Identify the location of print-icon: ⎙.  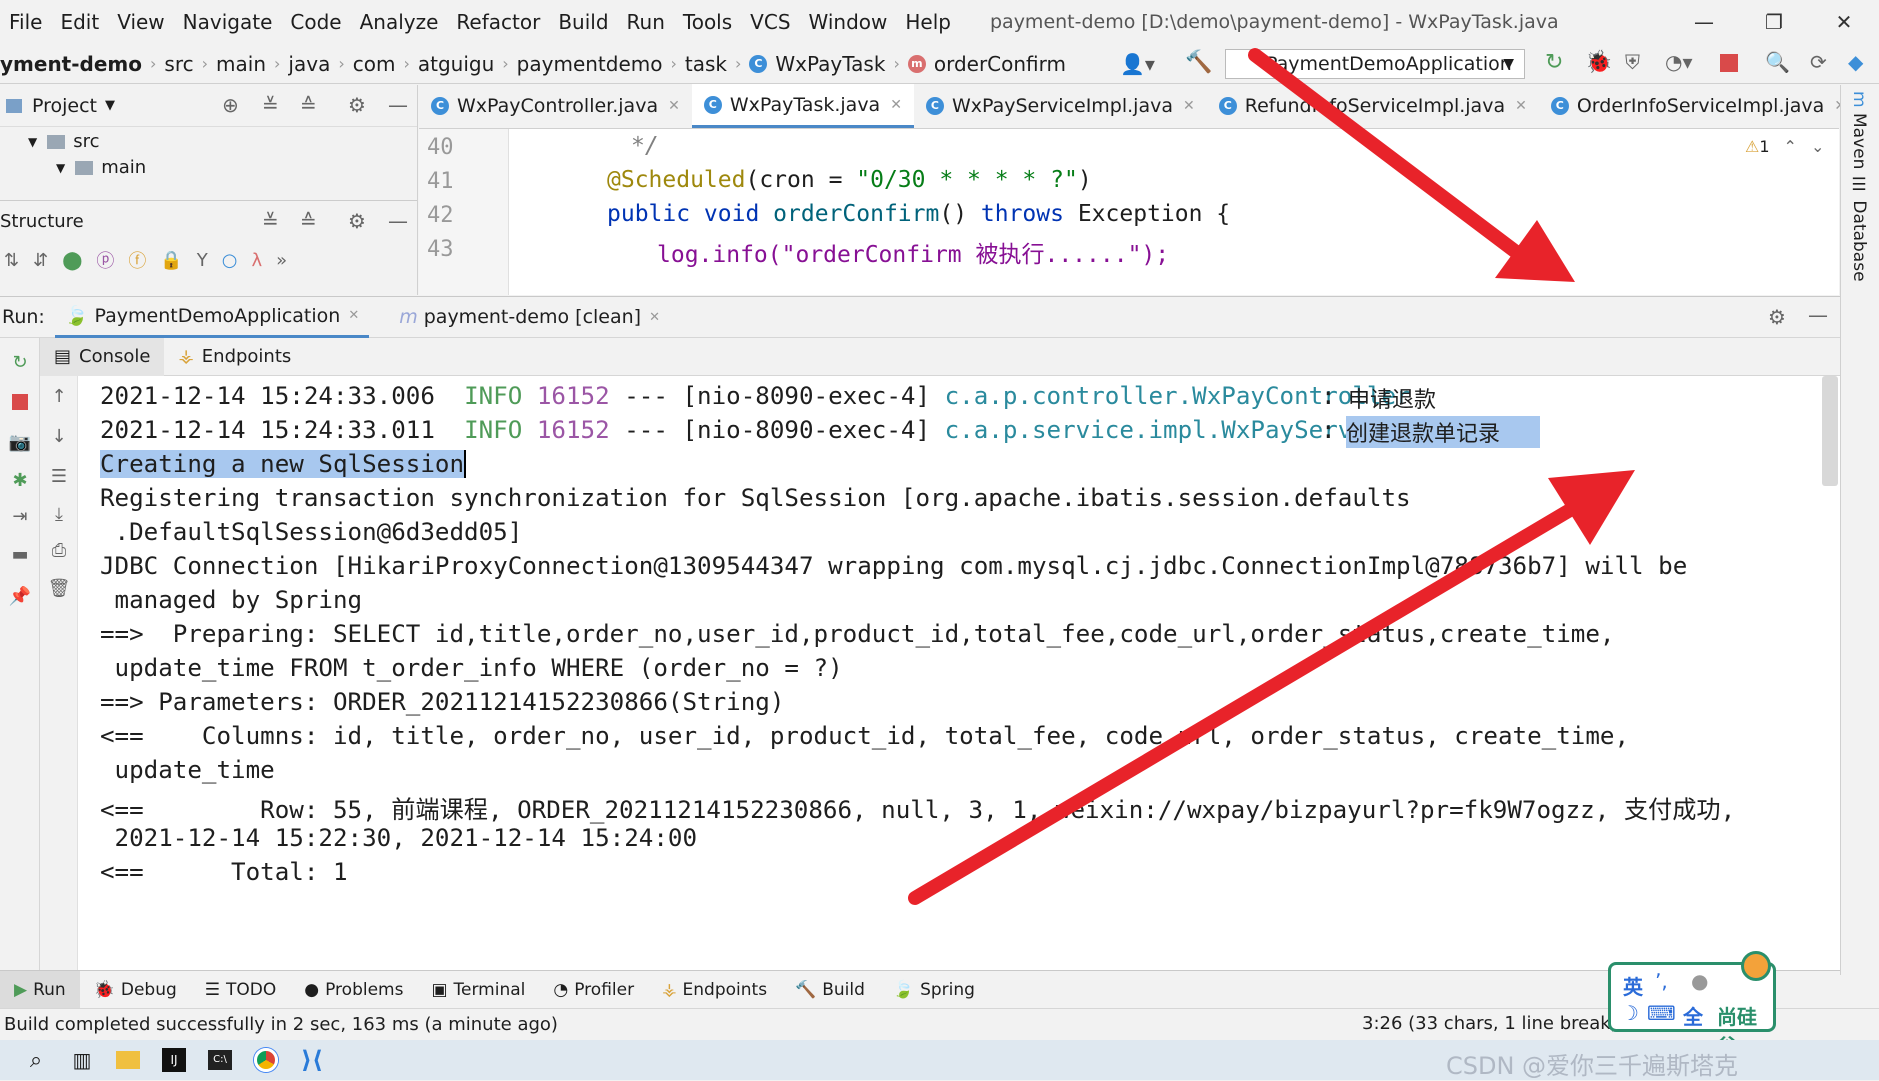
(59, 550).